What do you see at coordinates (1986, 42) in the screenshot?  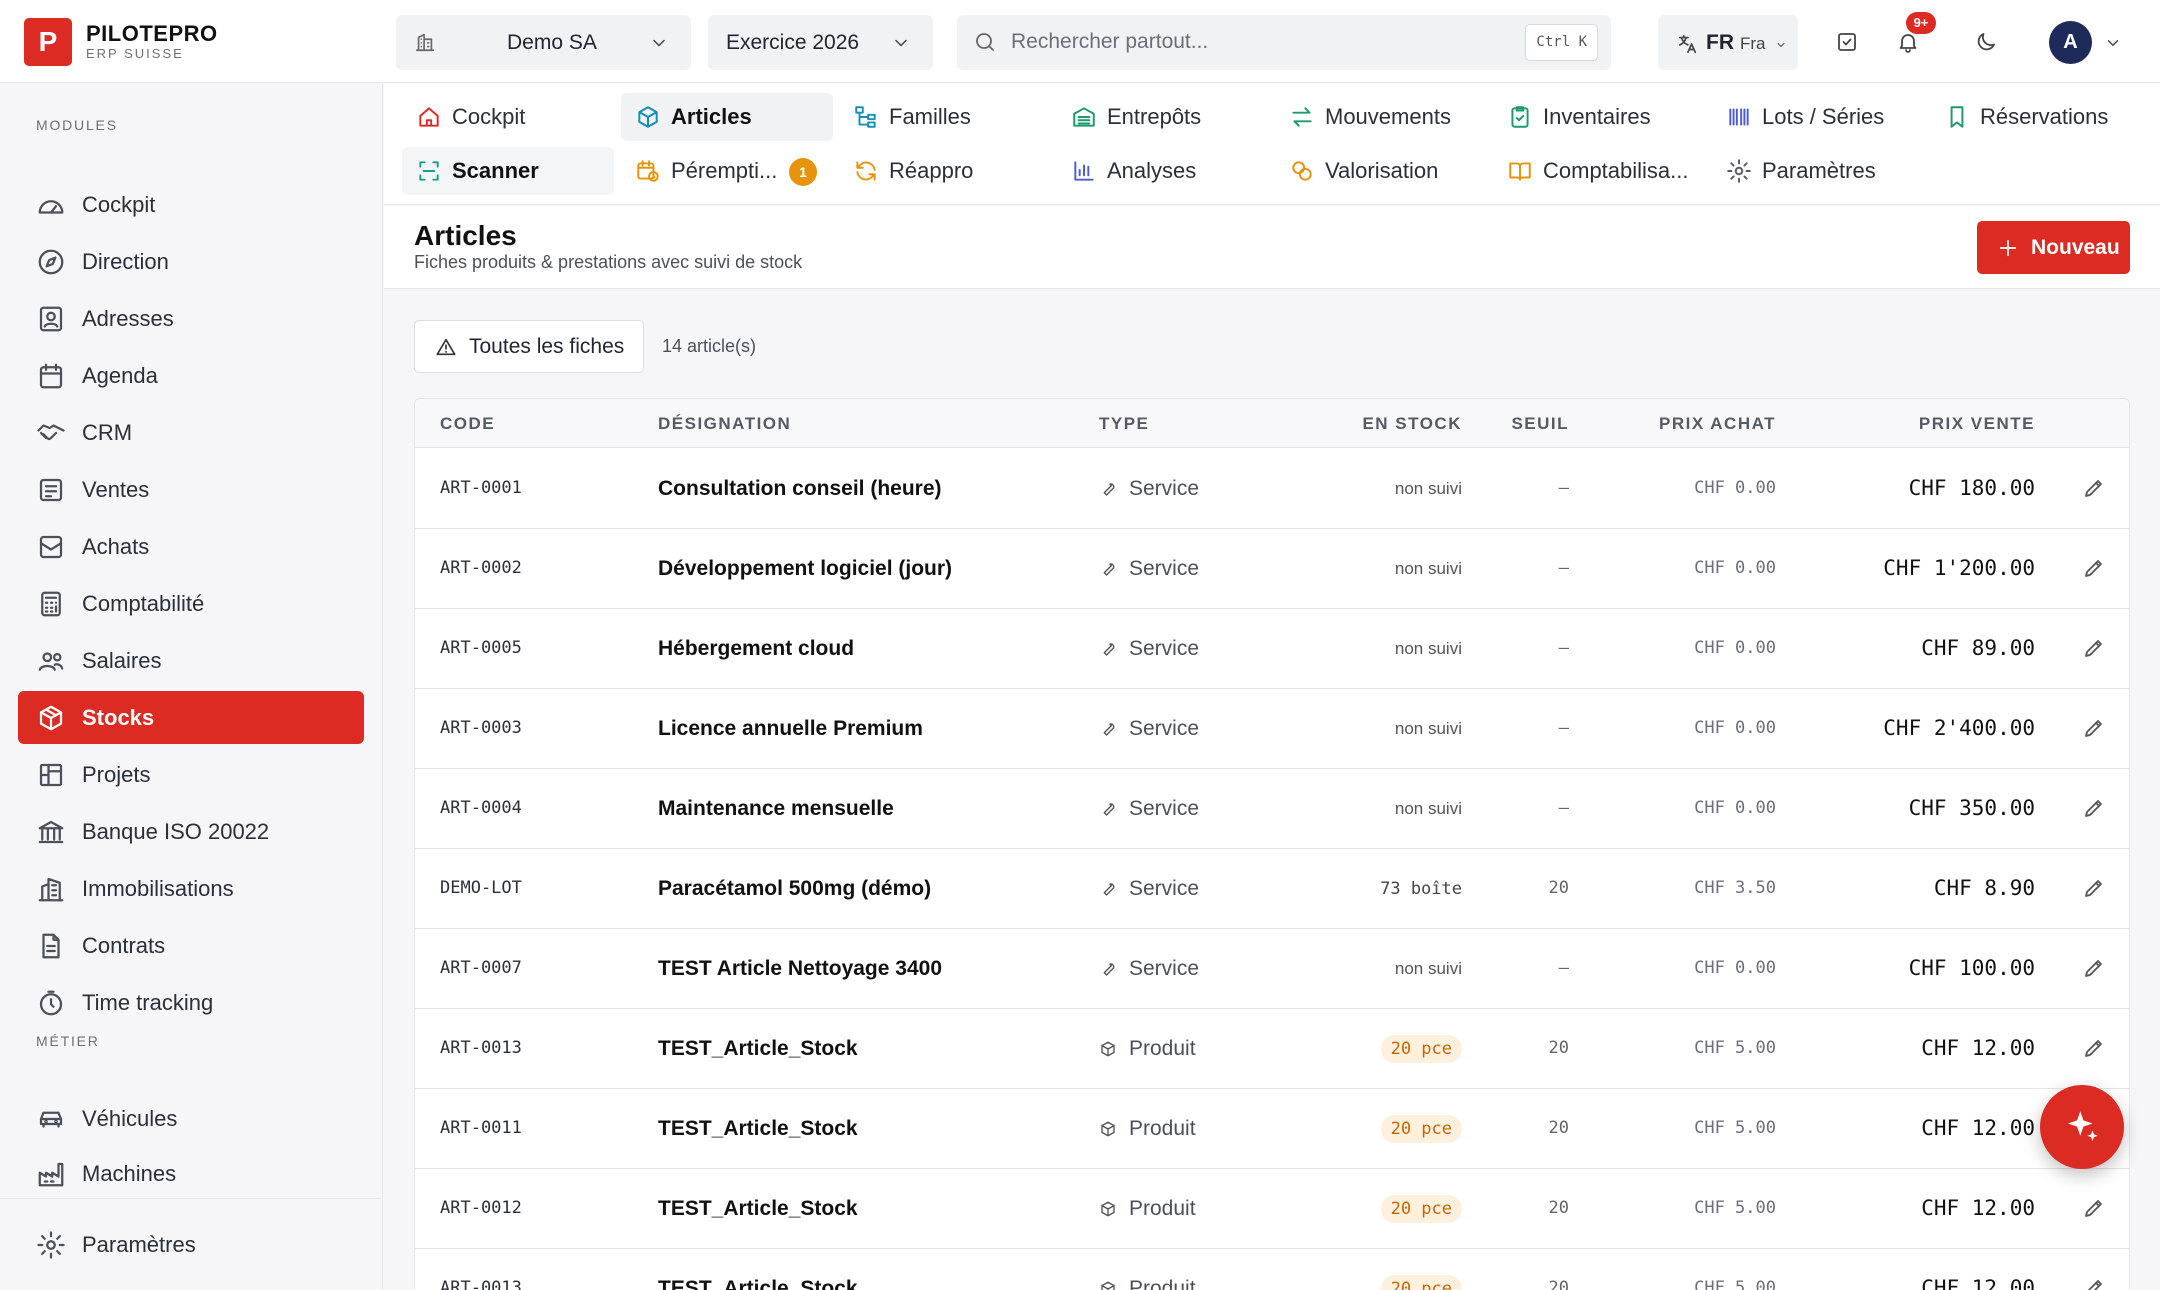 I see `theme-toggle-button` at bounding box center [1986, 42].